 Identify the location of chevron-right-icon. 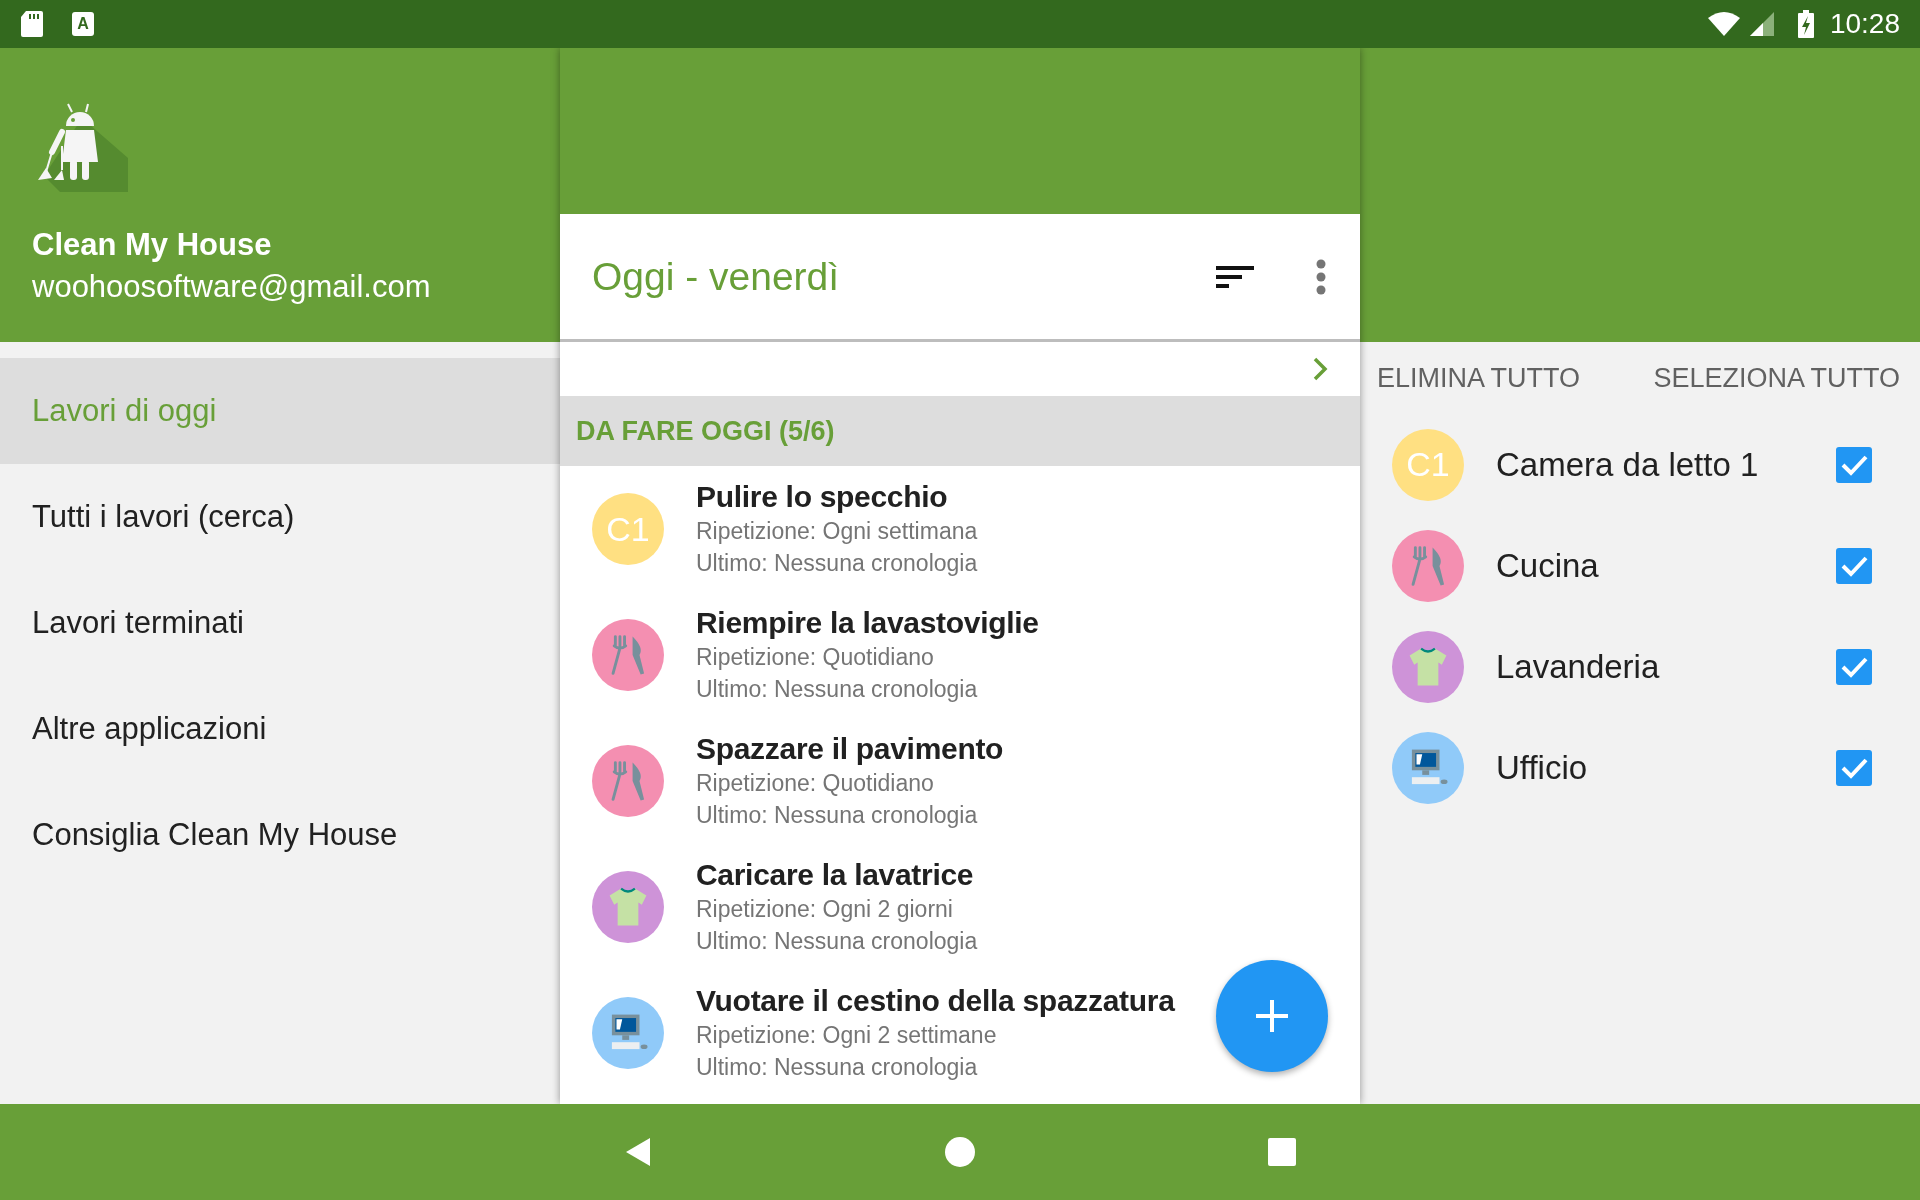
(1320, 369).